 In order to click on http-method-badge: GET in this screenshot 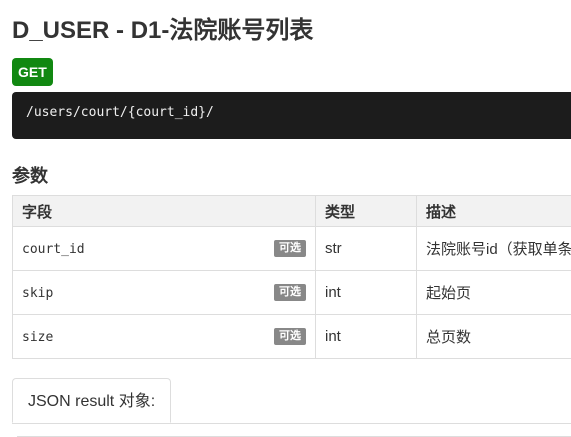, I will do `click(32, 72)`.